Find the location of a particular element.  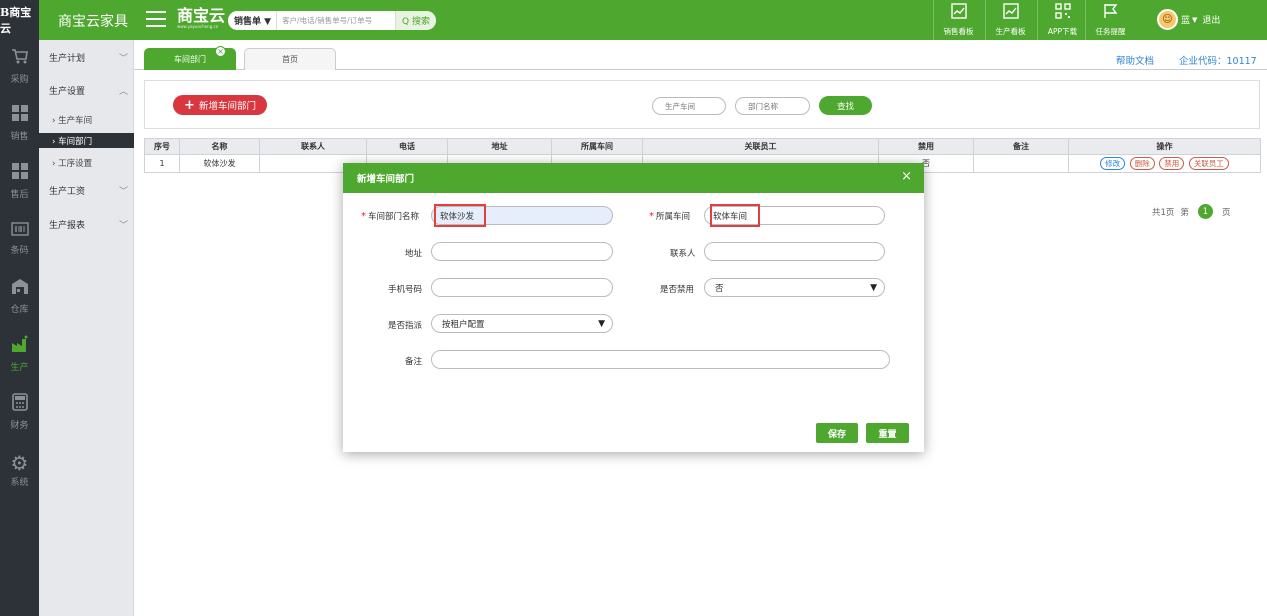

workshop-filter-input is located at coordinates (689, 106).